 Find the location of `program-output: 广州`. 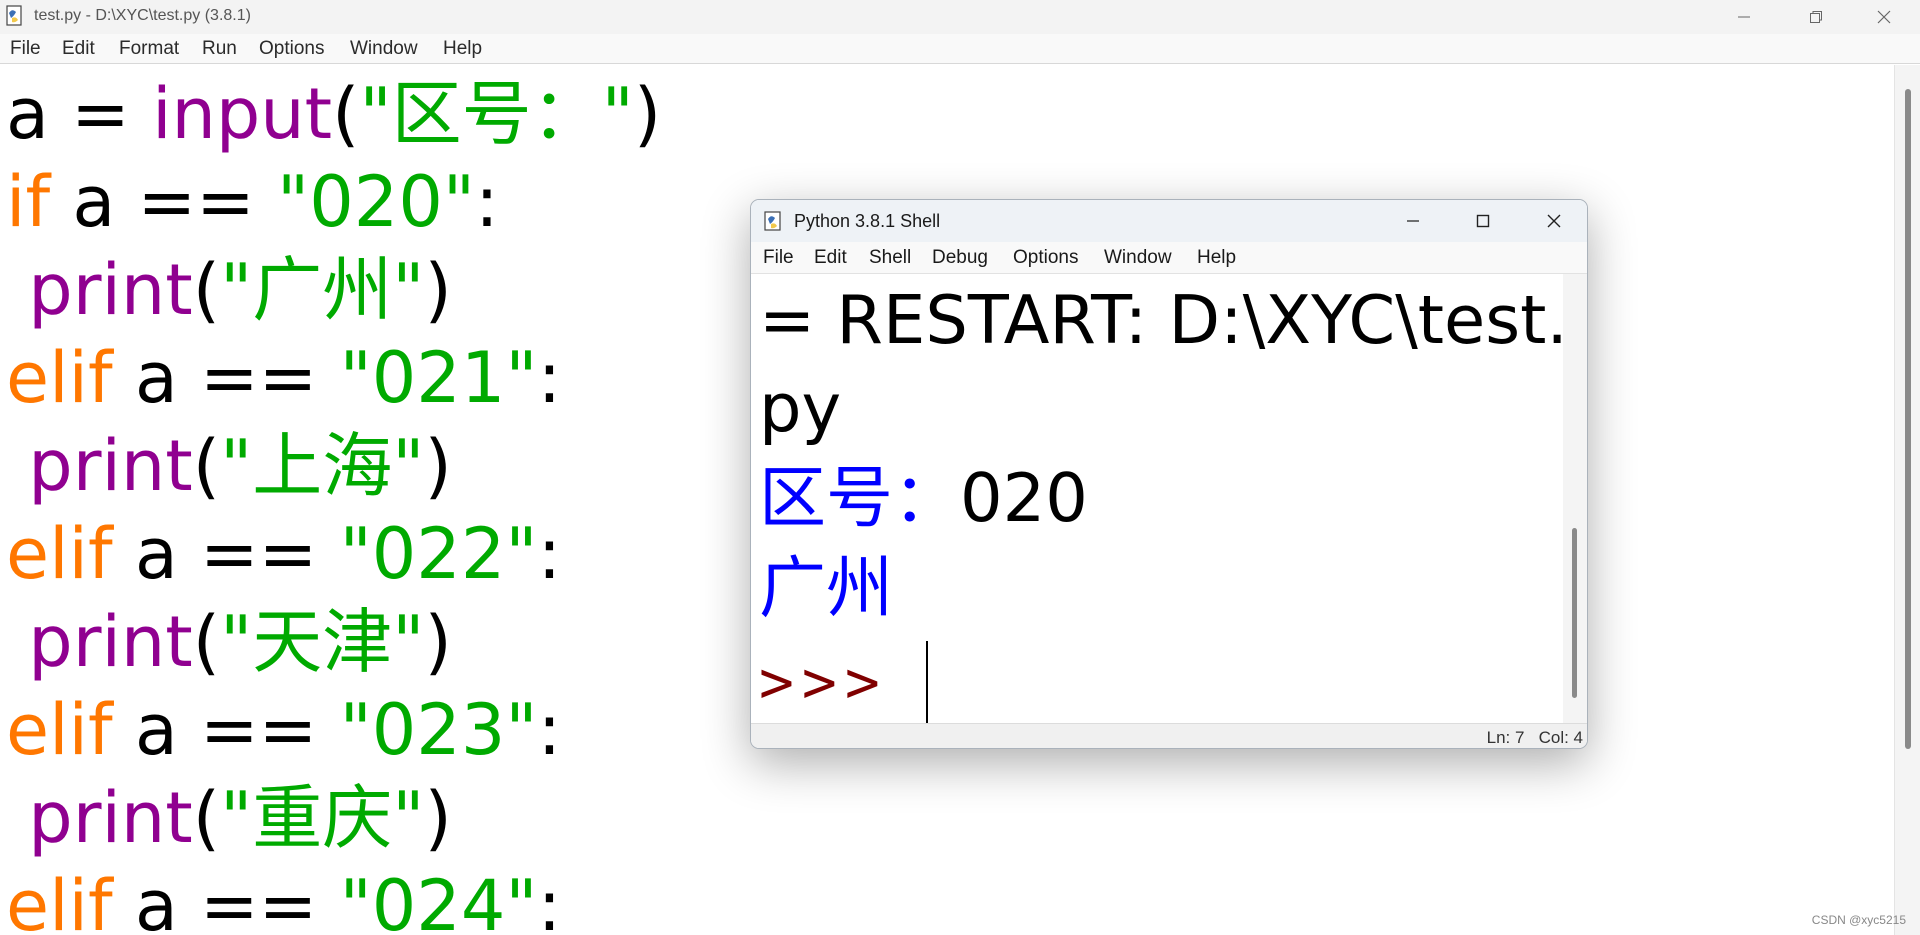

program-output: 广州 is located at coordinates (826, 588).